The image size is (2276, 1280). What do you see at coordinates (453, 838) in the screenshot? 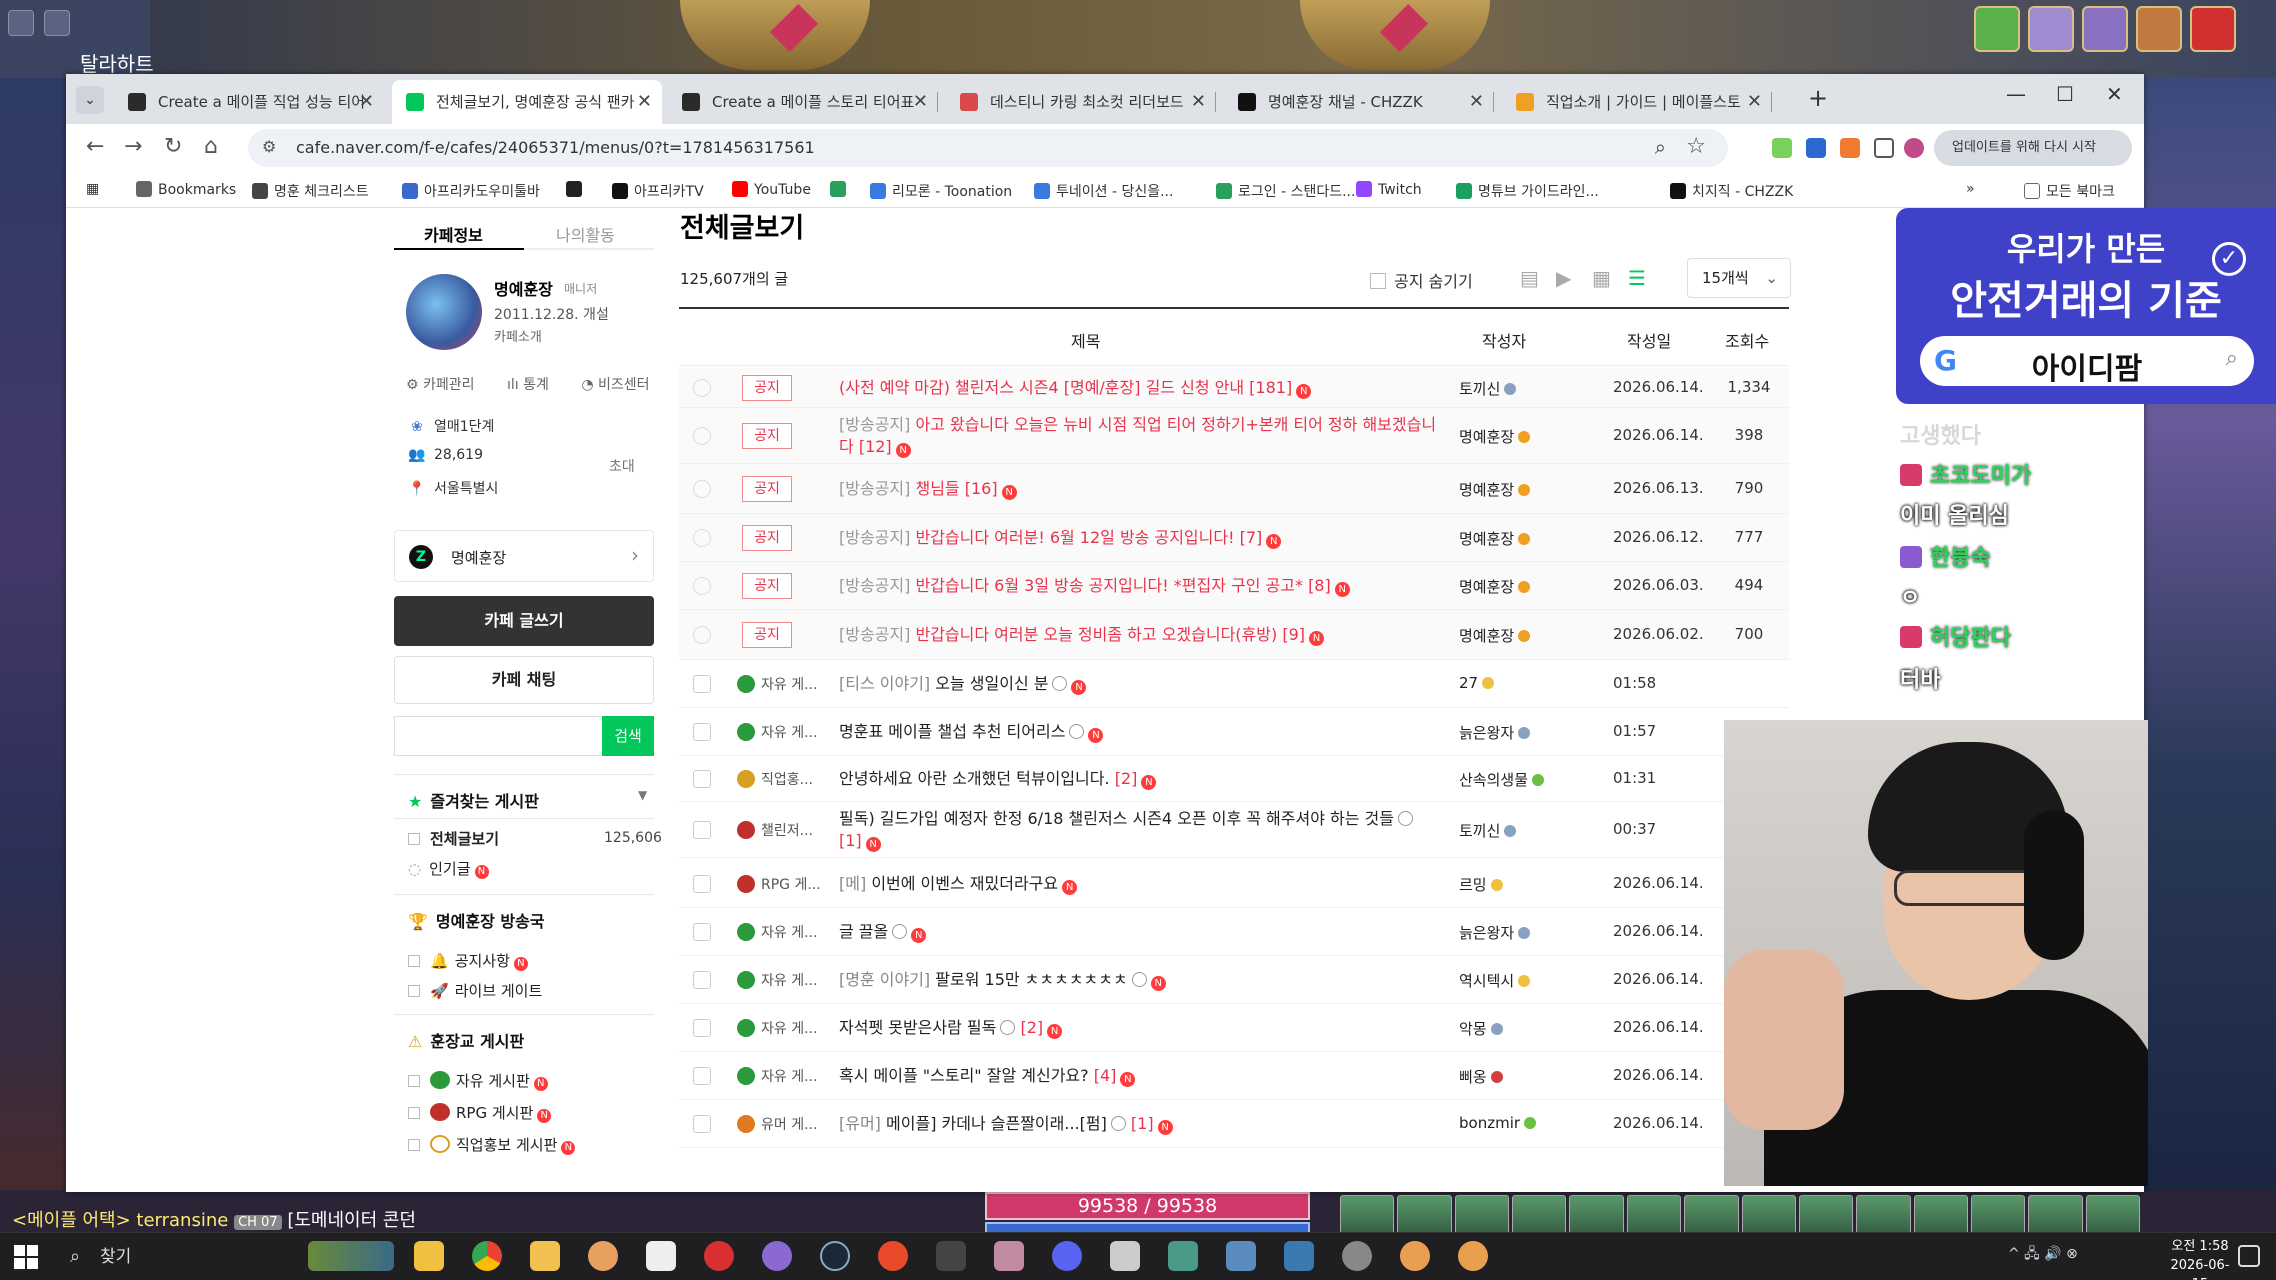
I see `board-all-posts: 전체글보기` at bounding box center [453, 838].